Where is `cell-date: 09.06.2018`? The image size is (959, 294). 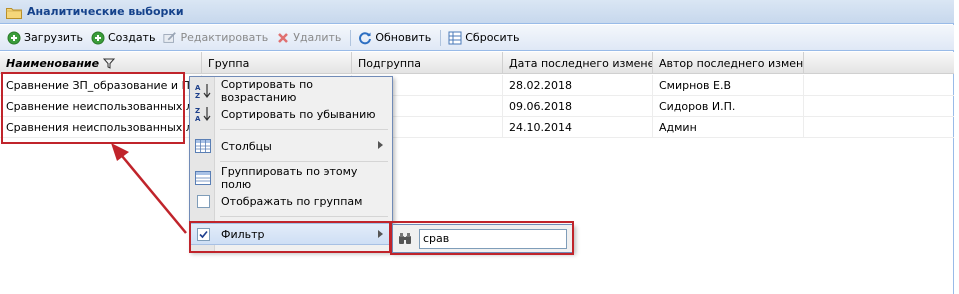 cell-date: 09.06.2018 is located at coordinates (578, 106).